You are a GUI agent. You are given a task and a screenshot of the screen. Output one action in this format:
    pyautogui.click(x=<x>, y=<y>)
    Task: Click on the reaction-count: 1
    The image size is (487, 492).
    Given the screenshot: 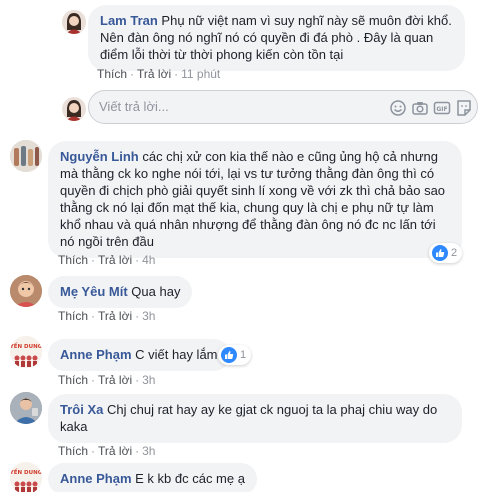 What is the action you would take?
    pyautogui.click(x=235, y=355)
    